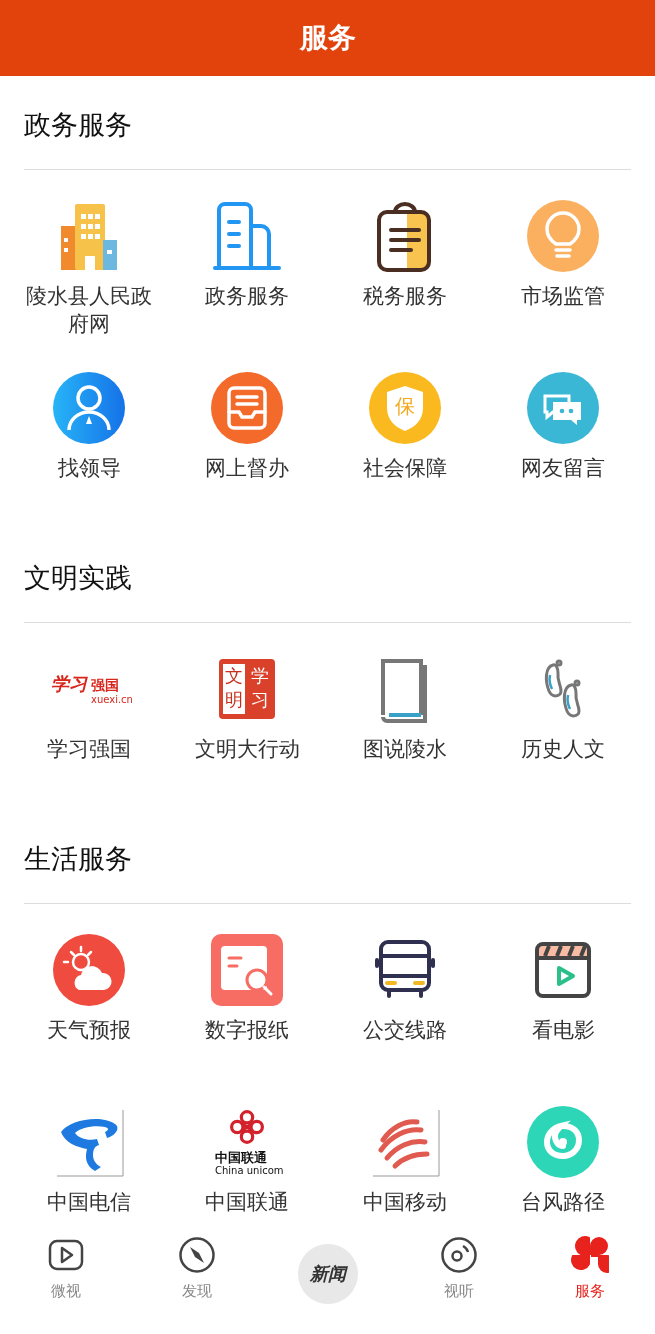  I want to click on service-item: 网上督办, so click(247, 427).